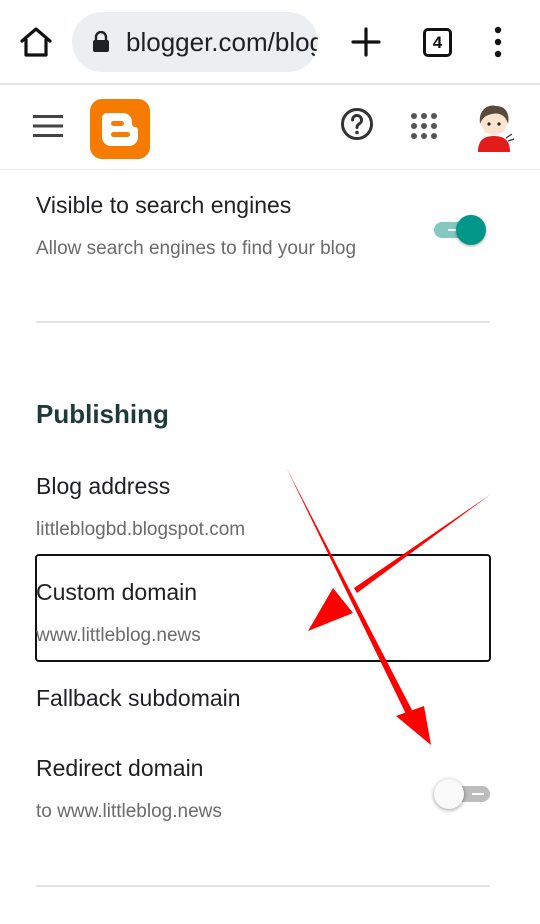 This screenshot has height=924, width=540. What do you see at coordinates (494, 126) in the screenshot?
I see `avatar` at bounding box center [494, 126].